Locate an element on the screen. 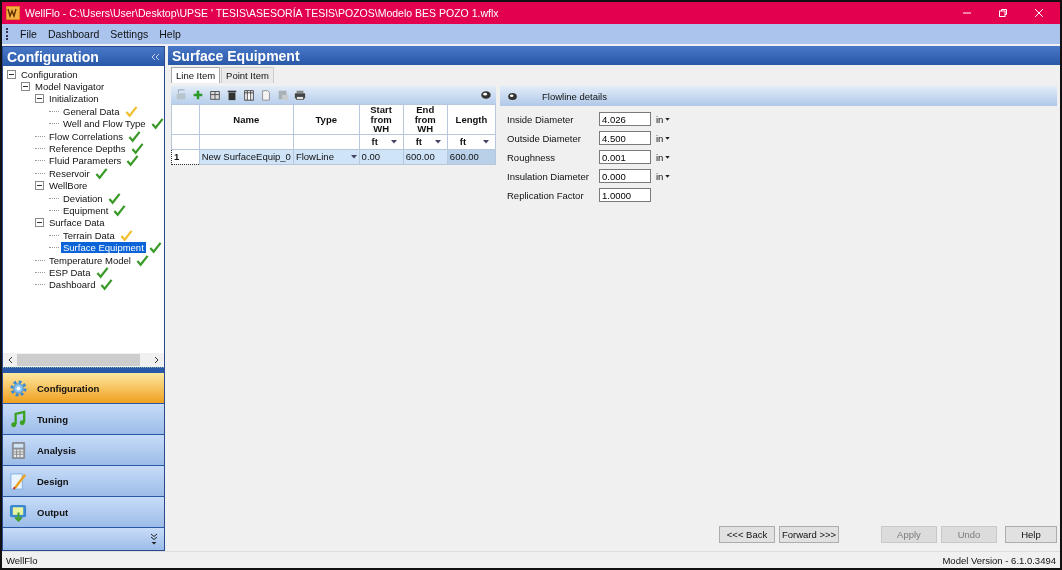  field-label: Inside Diameter is located at coordinates (541, 119).